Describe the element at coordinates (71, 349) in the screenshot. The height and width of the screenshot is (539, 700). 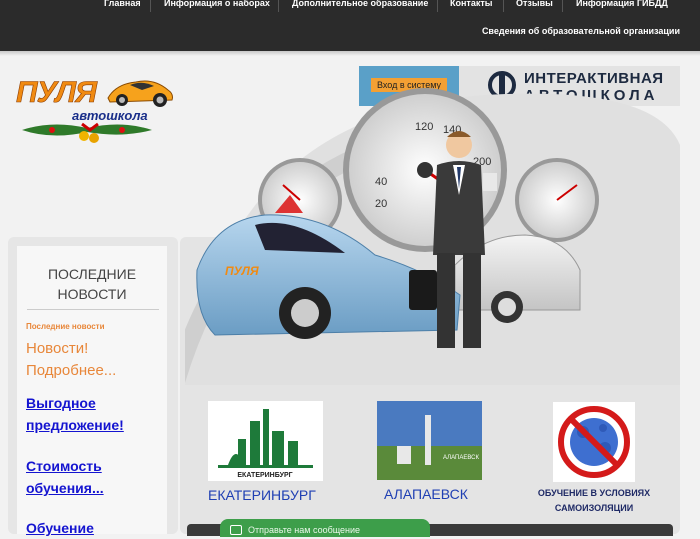
I see `news-link: Новости!` at that location.